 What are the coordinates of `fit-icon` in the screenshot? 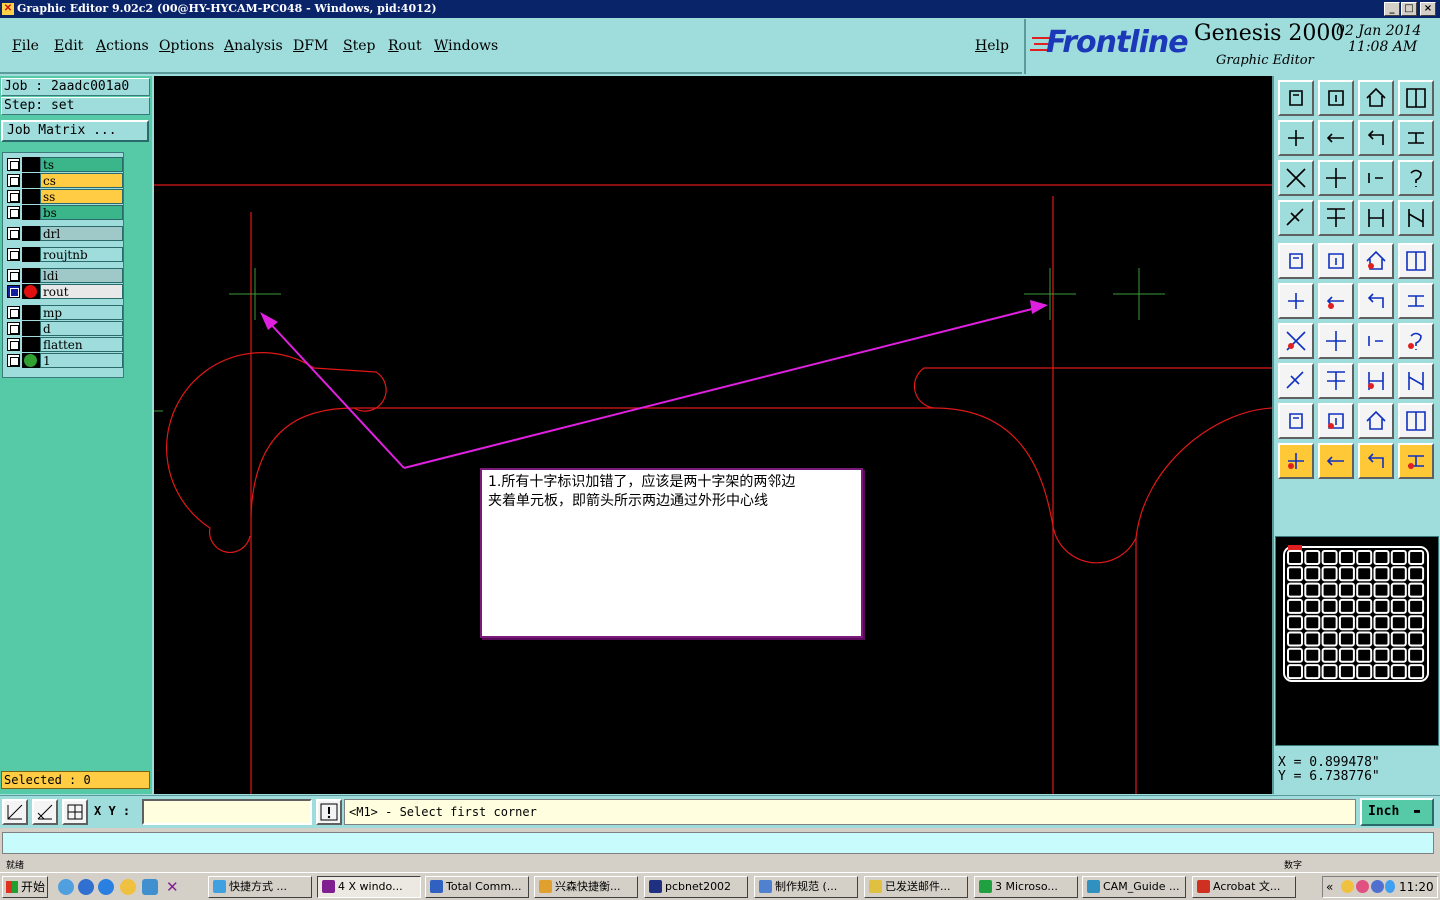 It's located at (1296, 178).